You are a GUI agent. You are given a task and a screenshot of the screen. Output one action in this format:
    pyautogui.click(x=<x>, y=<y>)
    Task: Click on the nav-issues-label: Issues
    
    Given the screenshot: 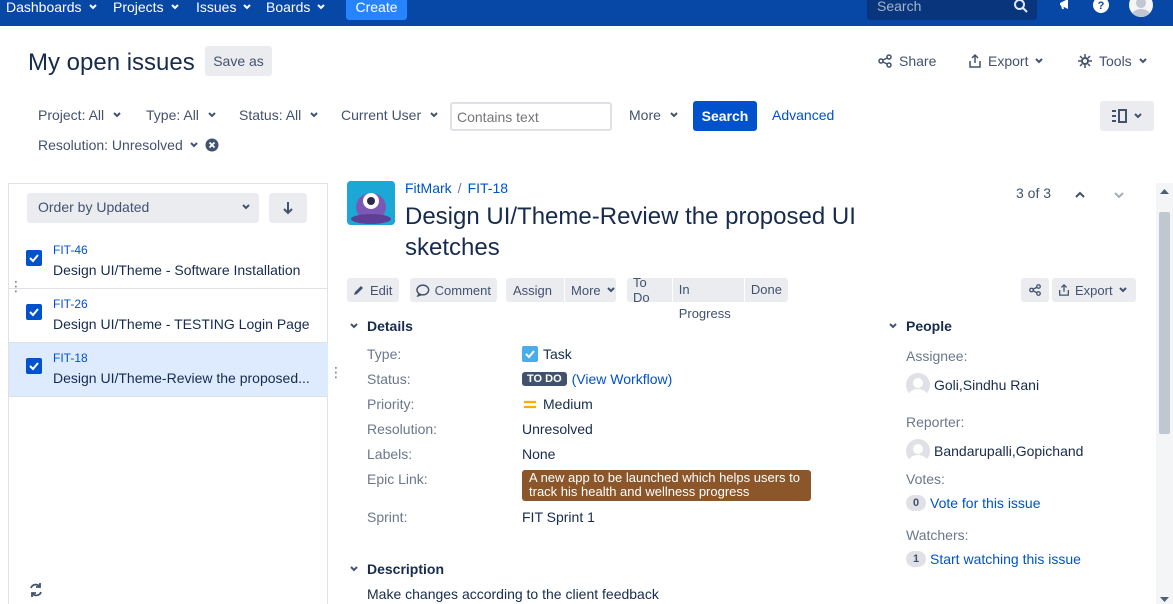 What is the action you would take?
    pyautogui.click(x=216, y=7)
    